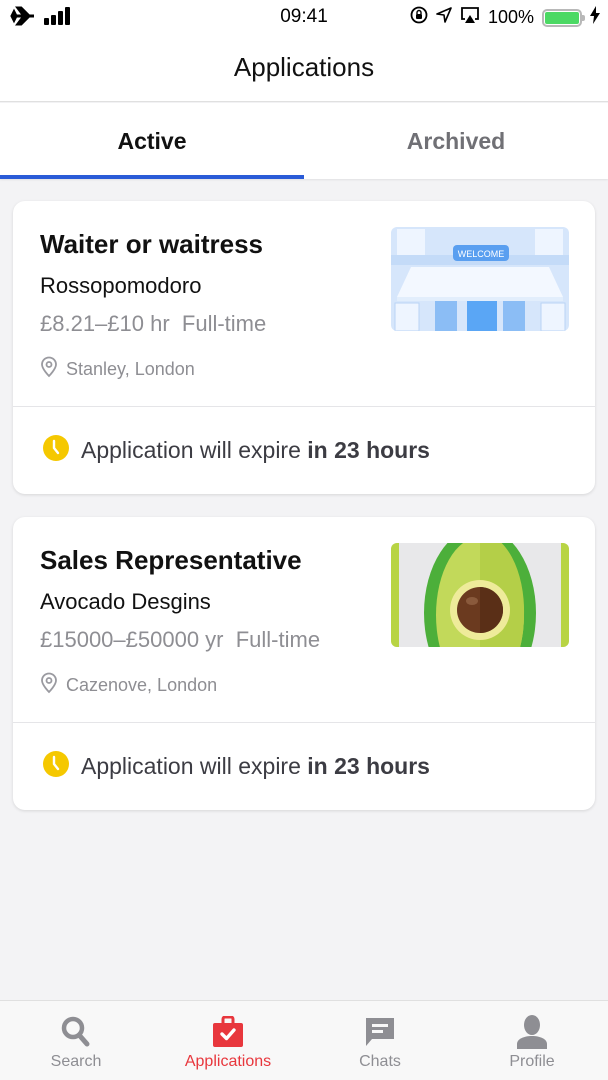 Image resolution: width=608 pixels, height=1080 pixels. What do you see at coordinates (480, 279) in the screenshot?
I see `job-image-shopfront: WELCOME` at bounding box center [480, 279].